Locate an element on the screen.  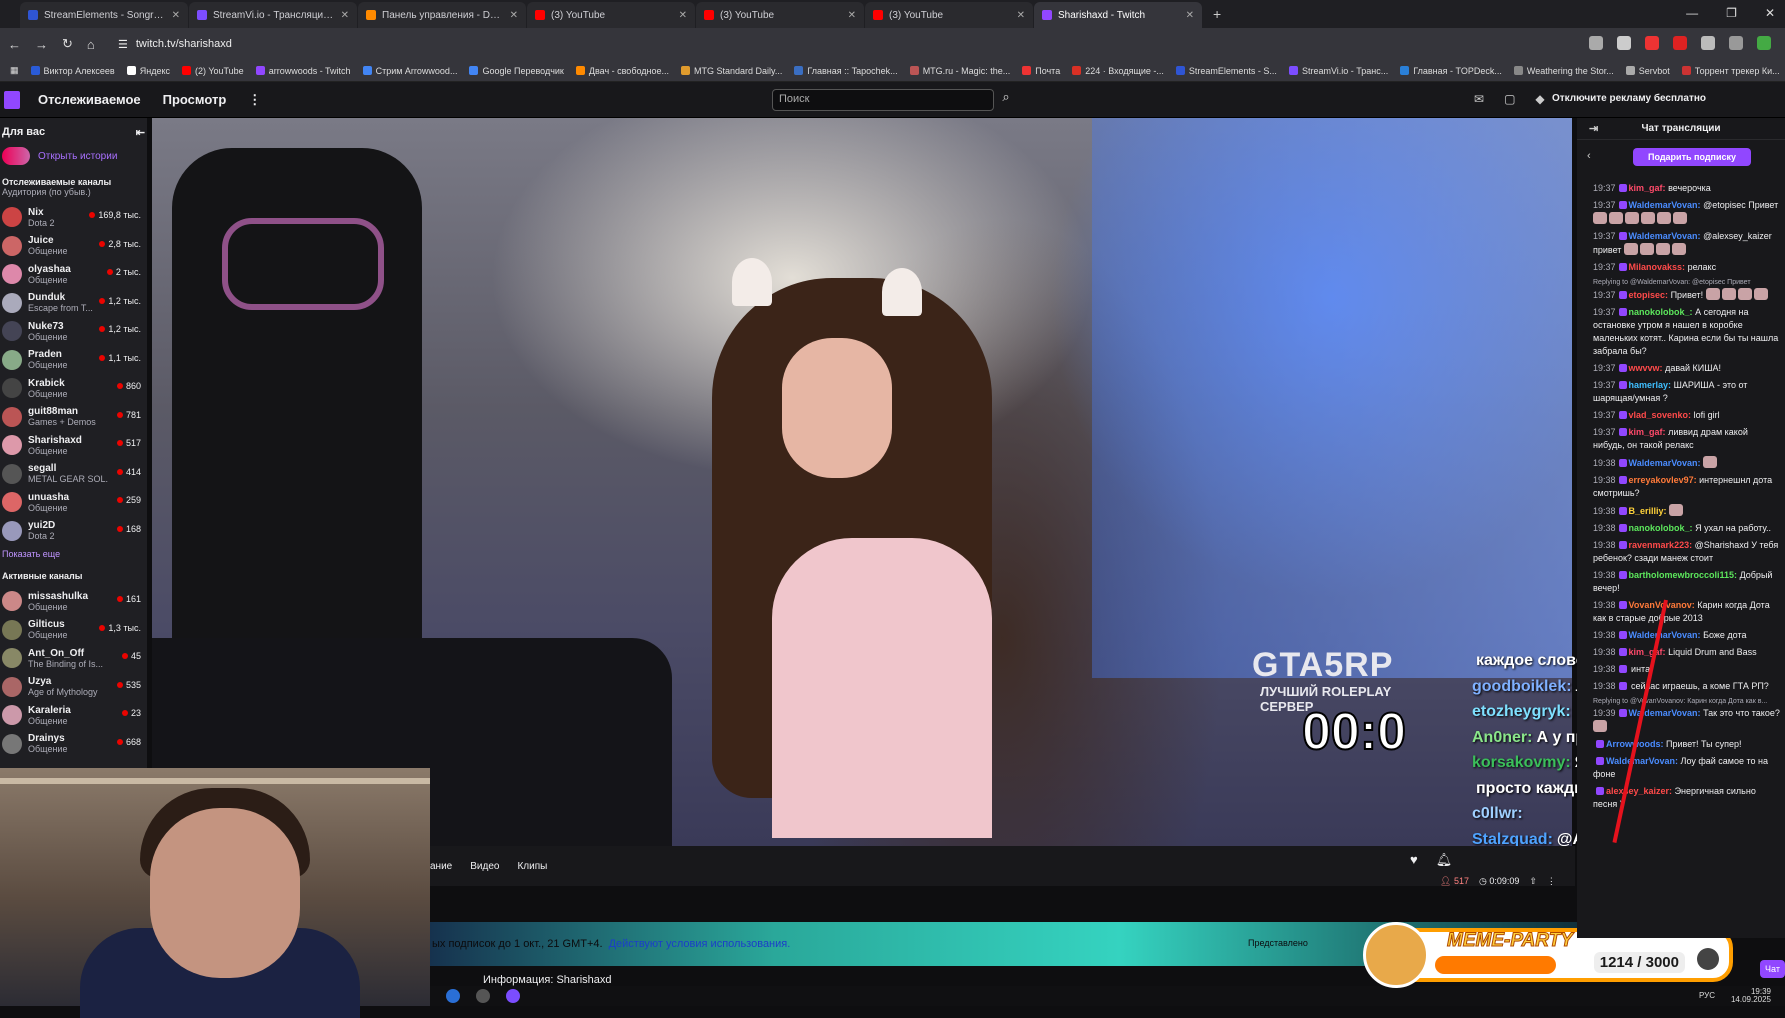
home-icon: ⌂ is located at coordinates (91, 44).